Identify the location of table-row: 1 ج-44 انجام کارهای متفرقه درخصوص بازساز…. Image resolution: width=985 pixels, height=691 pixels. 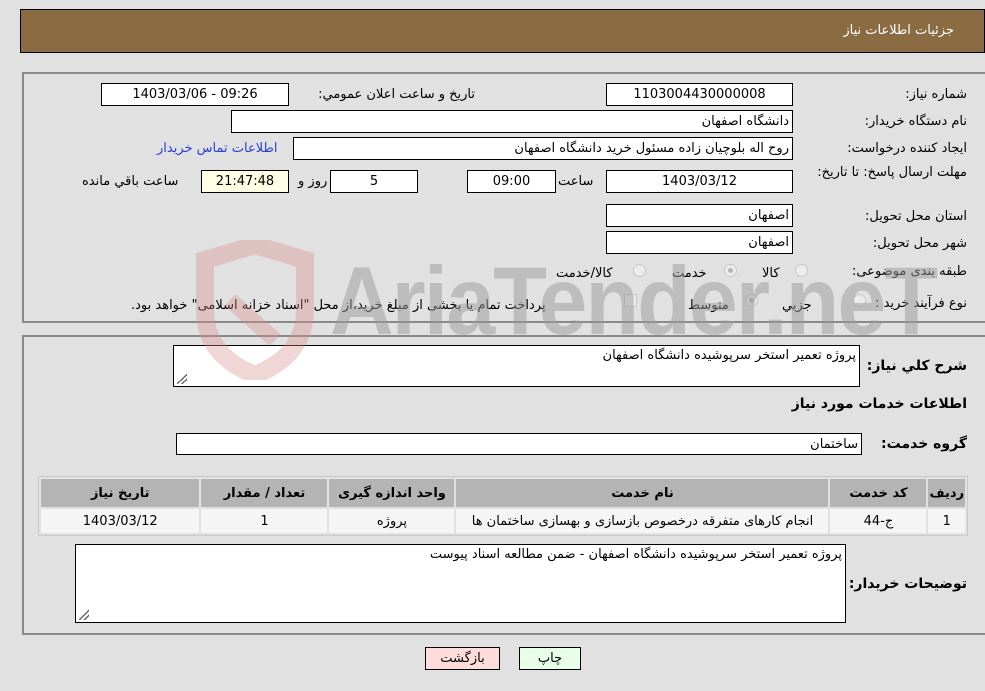
(503, 521).